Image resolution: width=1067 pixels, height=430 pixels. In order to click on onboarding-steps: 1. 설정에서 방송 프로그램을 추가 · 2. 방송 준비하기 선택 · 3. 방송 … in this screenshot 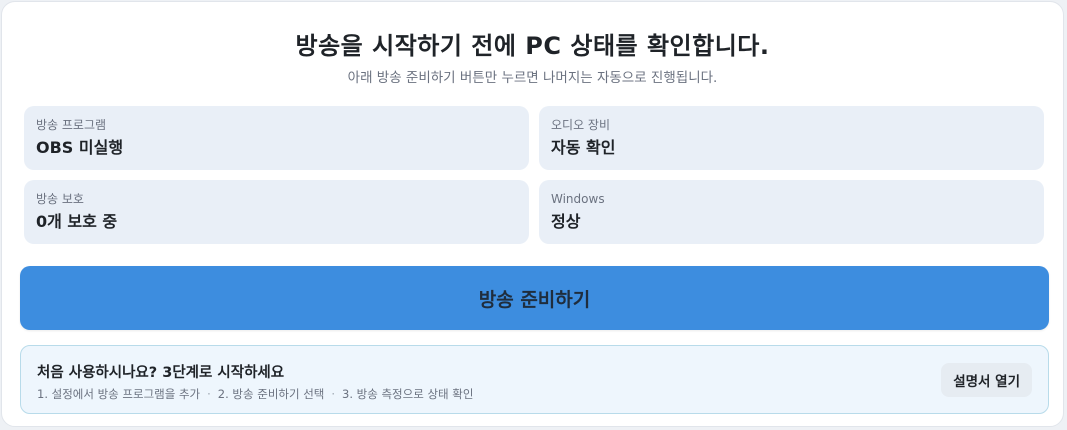, I will do `click(255, 394)`.